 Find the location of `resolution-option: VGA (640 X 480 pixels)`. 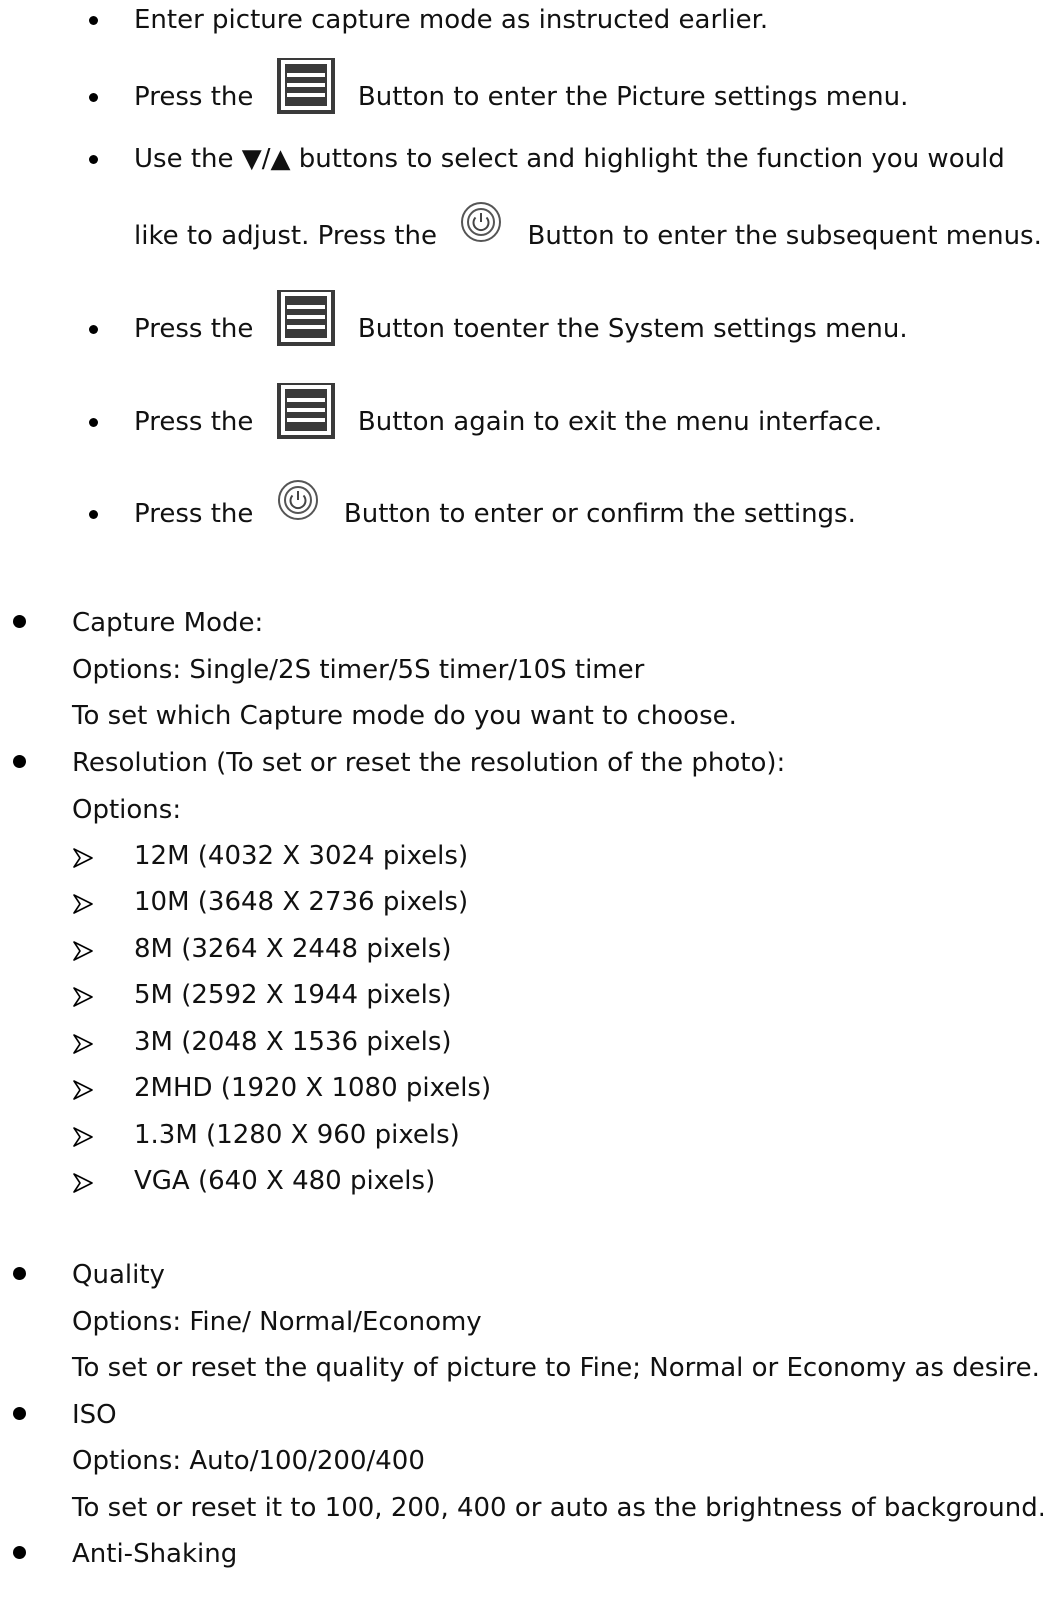

resolution-option: VGA (640 X 480 pixels) is located at coordinates (285, 1181).